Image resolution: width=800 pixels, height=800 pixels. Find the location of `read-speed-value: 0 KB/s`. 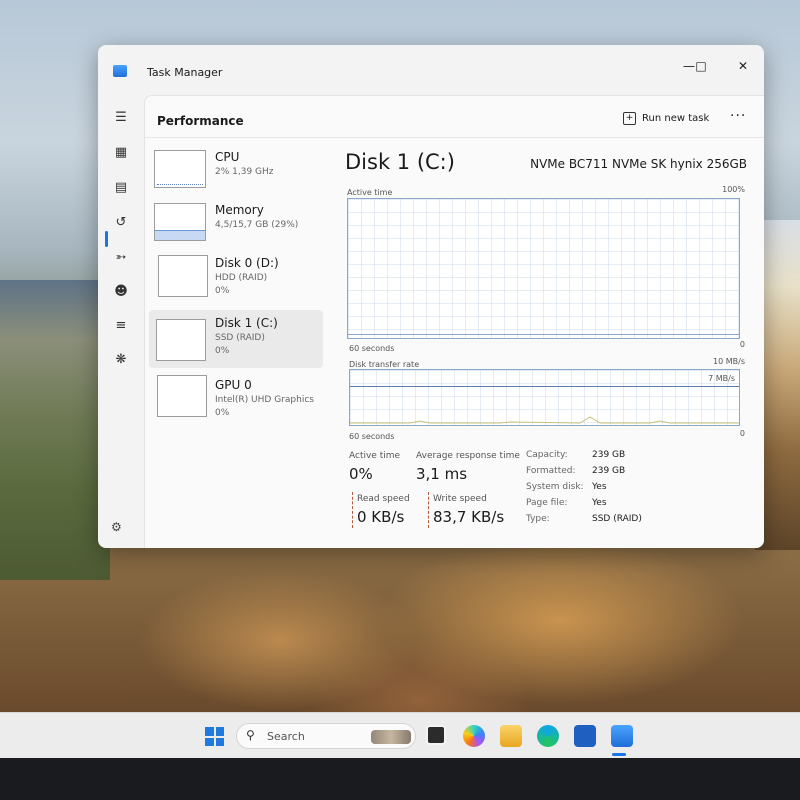

read-speed-value: 0 KB/s is located at coordinates (381, 517).